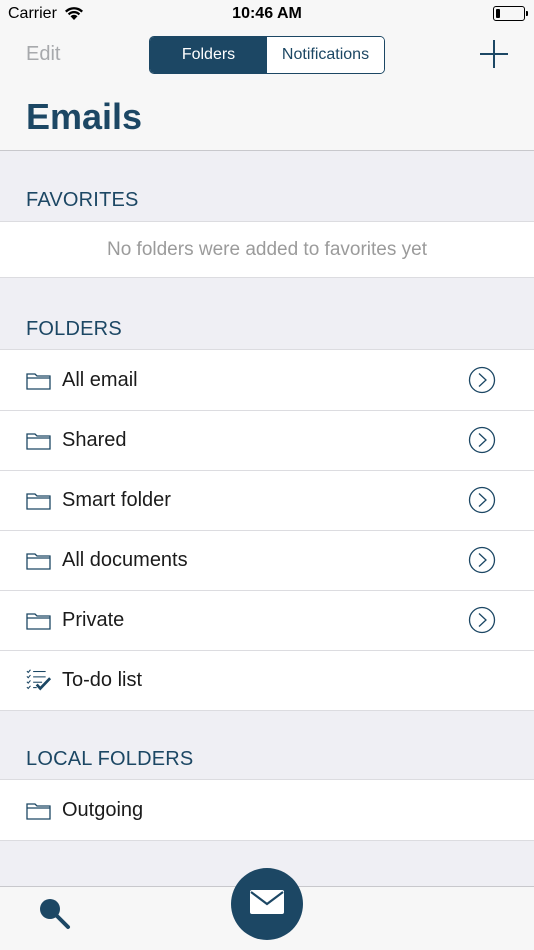 The width and height of the screenshot is (534, 950). Describe the element at coordinates (110, 759) in the screenshot. I see `local-folders-header: LOCAL FOLDERS` at that location.